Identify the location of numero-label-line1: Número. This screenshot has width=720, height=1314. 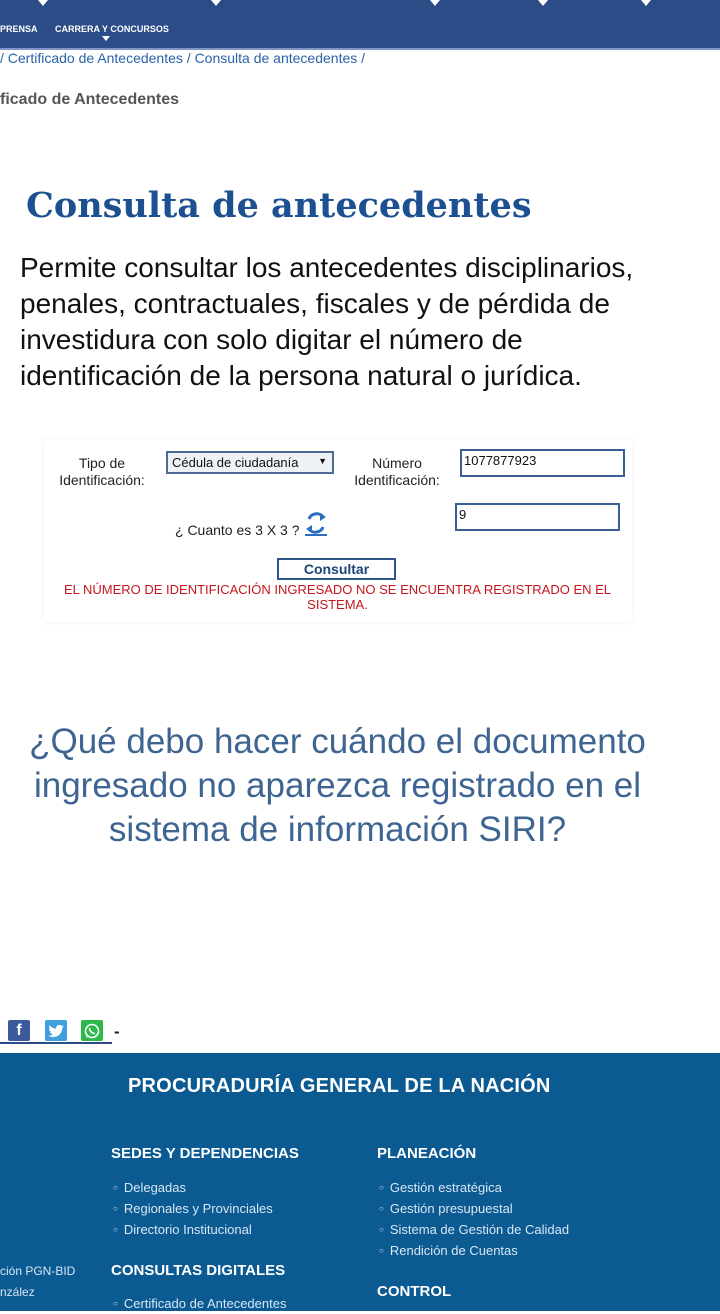
(397, 463).